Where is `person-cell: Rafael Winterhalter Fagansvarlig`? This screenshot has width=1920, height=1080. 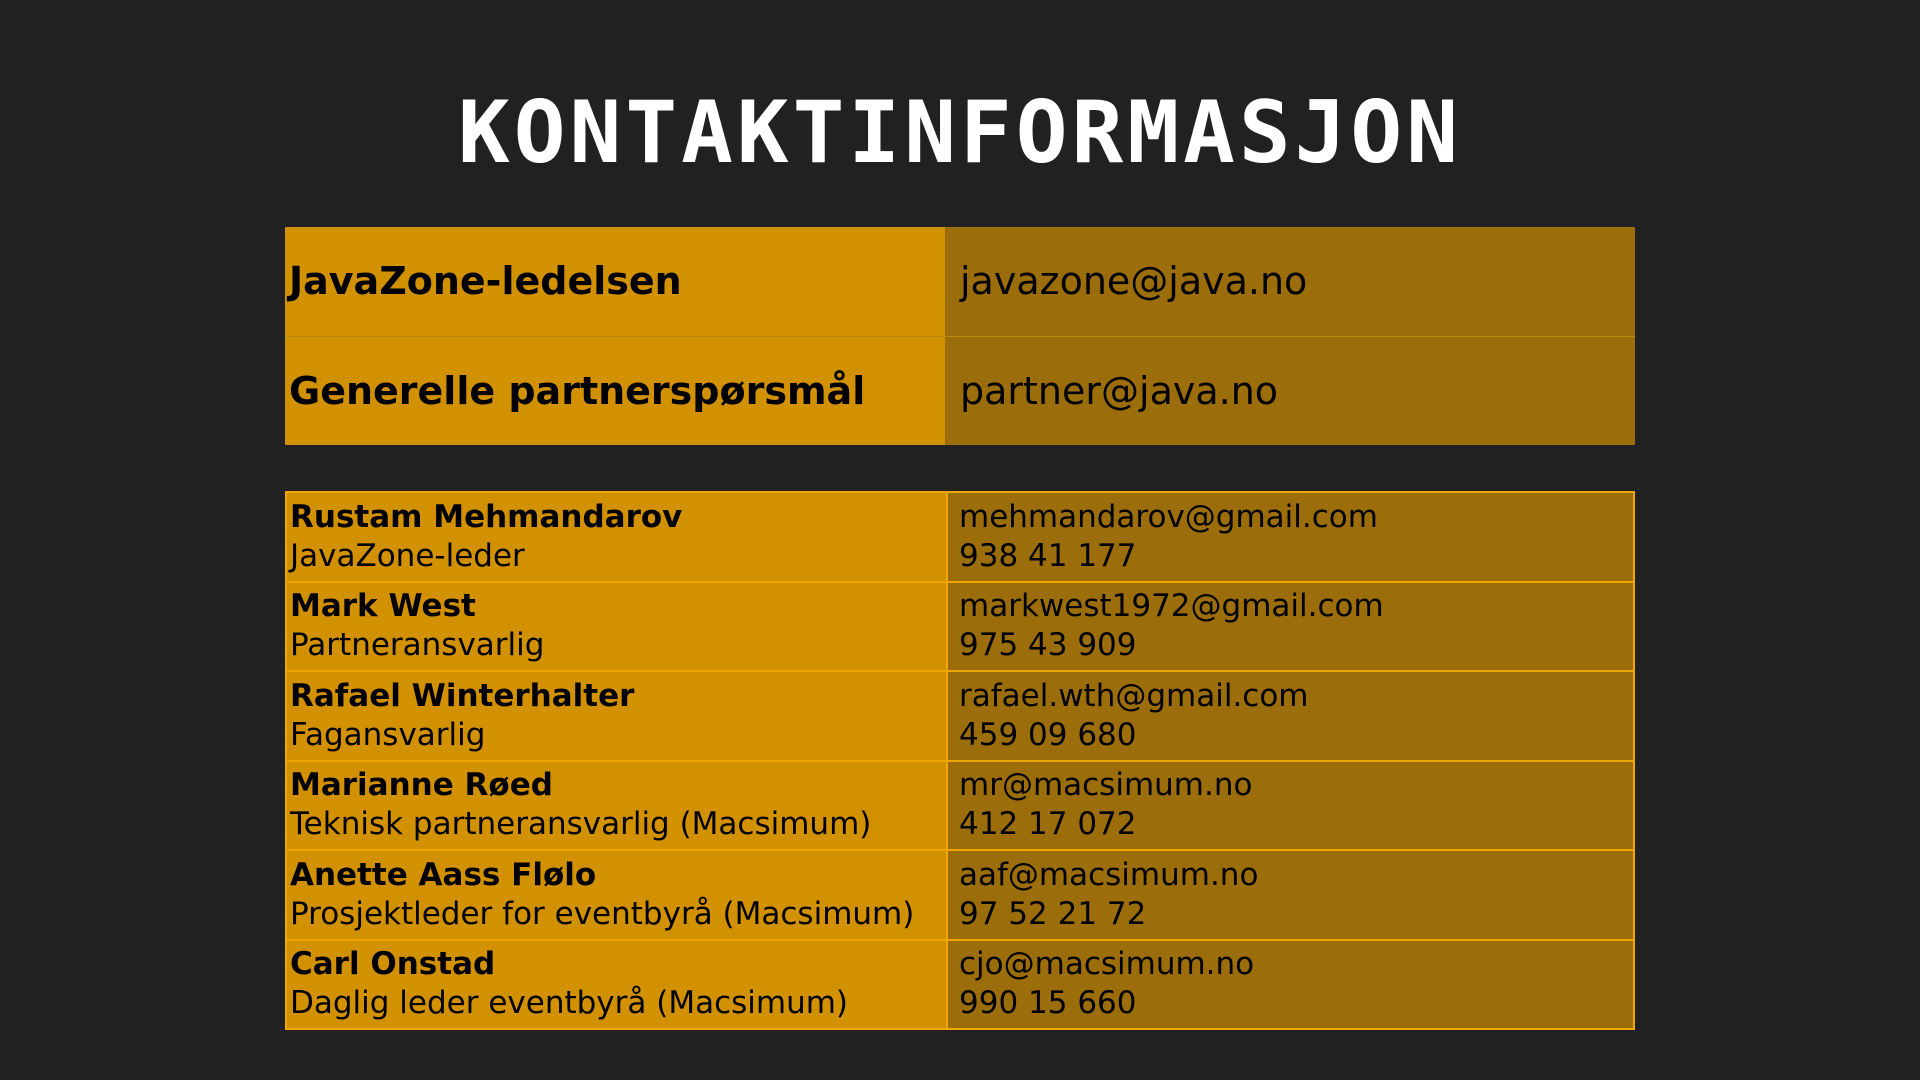
person-cell: Rafael Winterhalter Fagansvarlig is located at coordinates (616, 716).